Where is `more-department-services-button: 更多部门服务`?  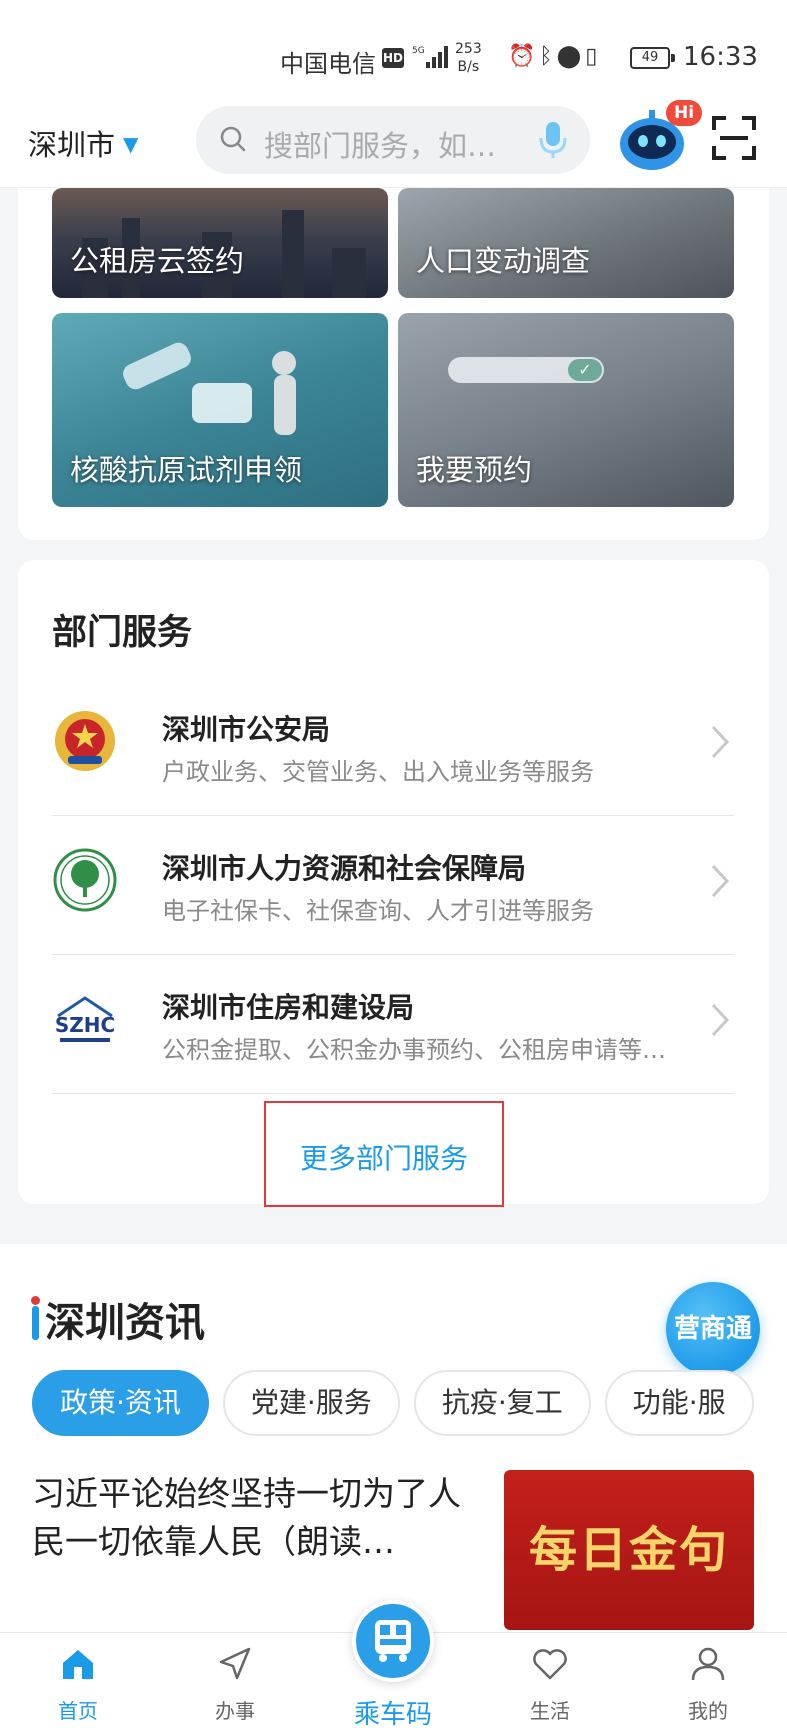
more-department-services-button: 更多部门服务 is located at coordinates (384, 1154).